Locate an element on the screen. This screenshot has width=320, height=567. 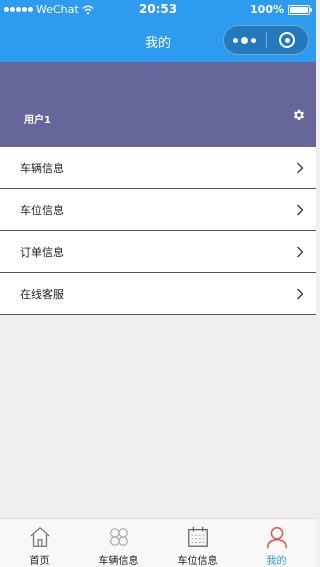
status-bar: WeChat 20:53 100% is located at coordinates (158, 10).